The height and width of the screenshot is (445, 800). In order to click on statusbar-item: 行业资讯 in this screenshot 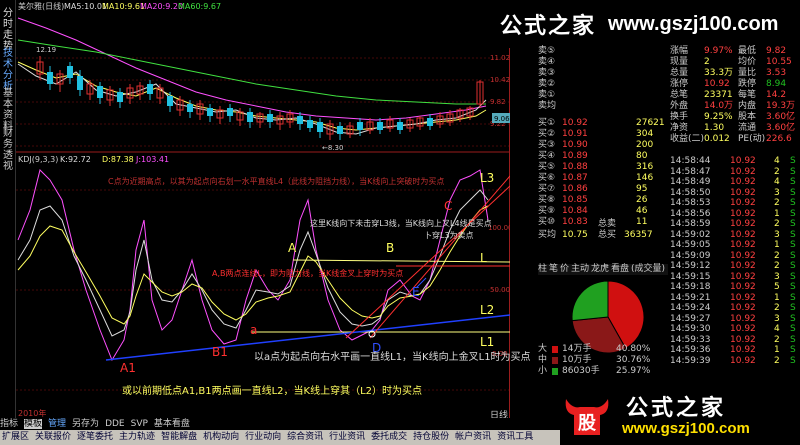, I will do `click(347, 437)`.